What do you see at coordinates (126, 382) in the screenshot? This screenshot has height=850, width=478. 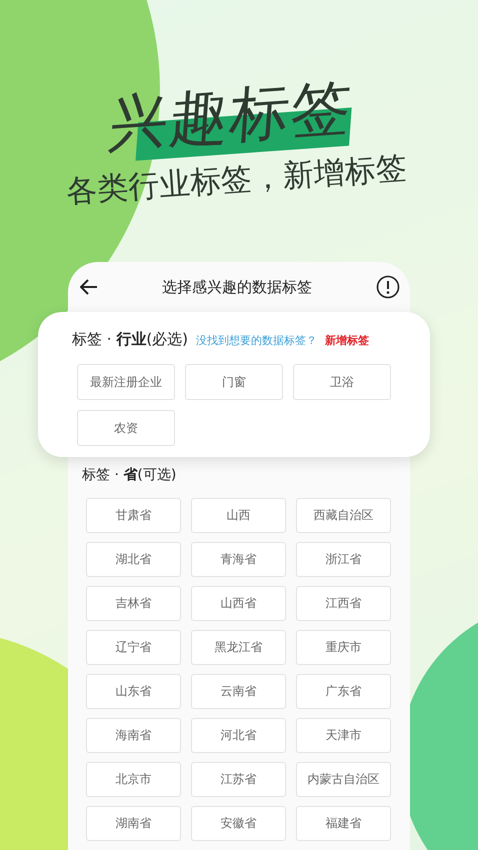 I see `tag-chip: 最新注册企业` at bounding box center [126, 382].